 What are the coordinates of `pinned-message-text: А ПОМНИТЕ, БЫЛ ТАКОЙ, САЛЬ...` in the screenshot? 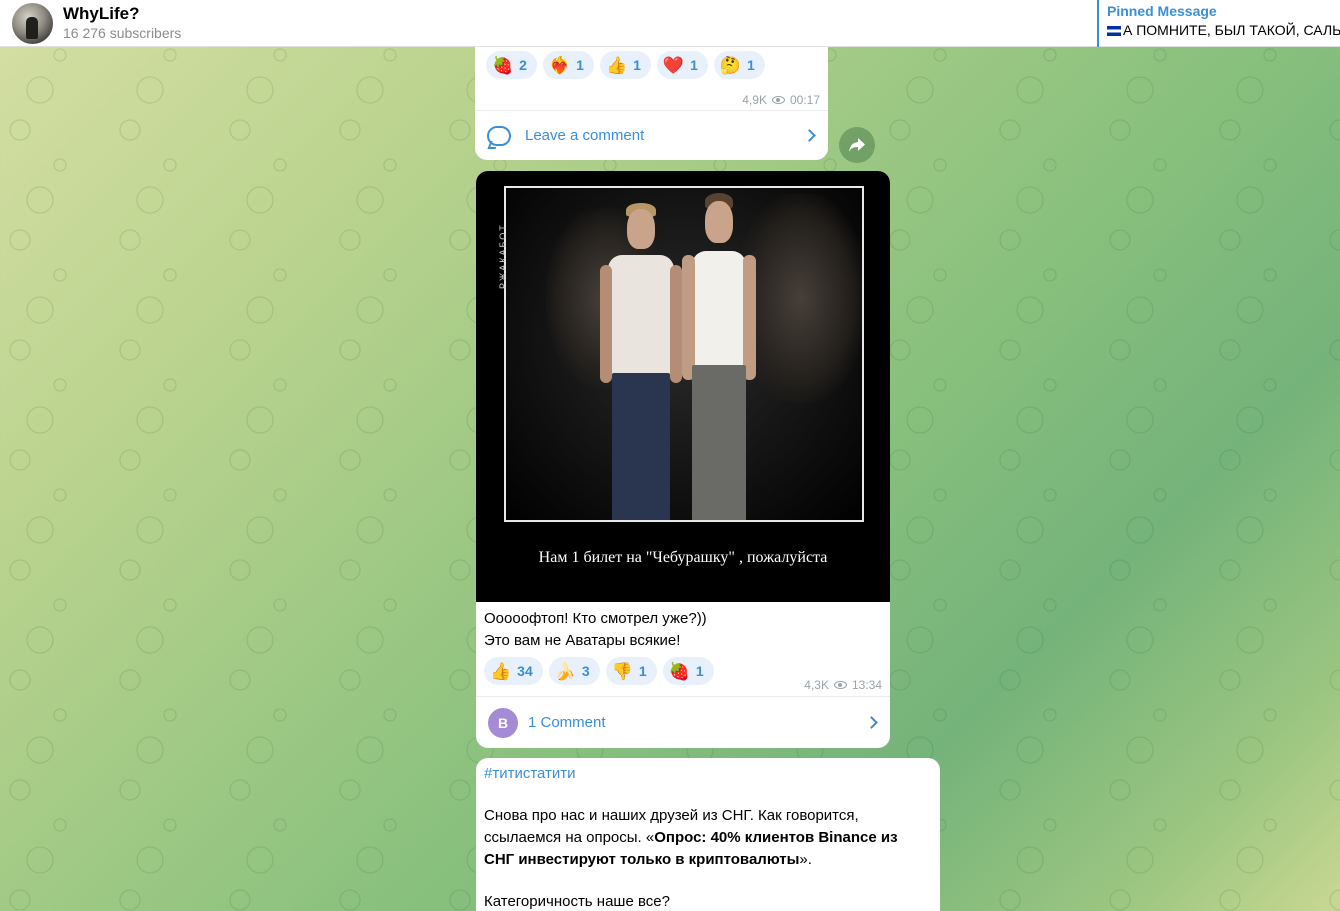 It's located at (1231, 30).